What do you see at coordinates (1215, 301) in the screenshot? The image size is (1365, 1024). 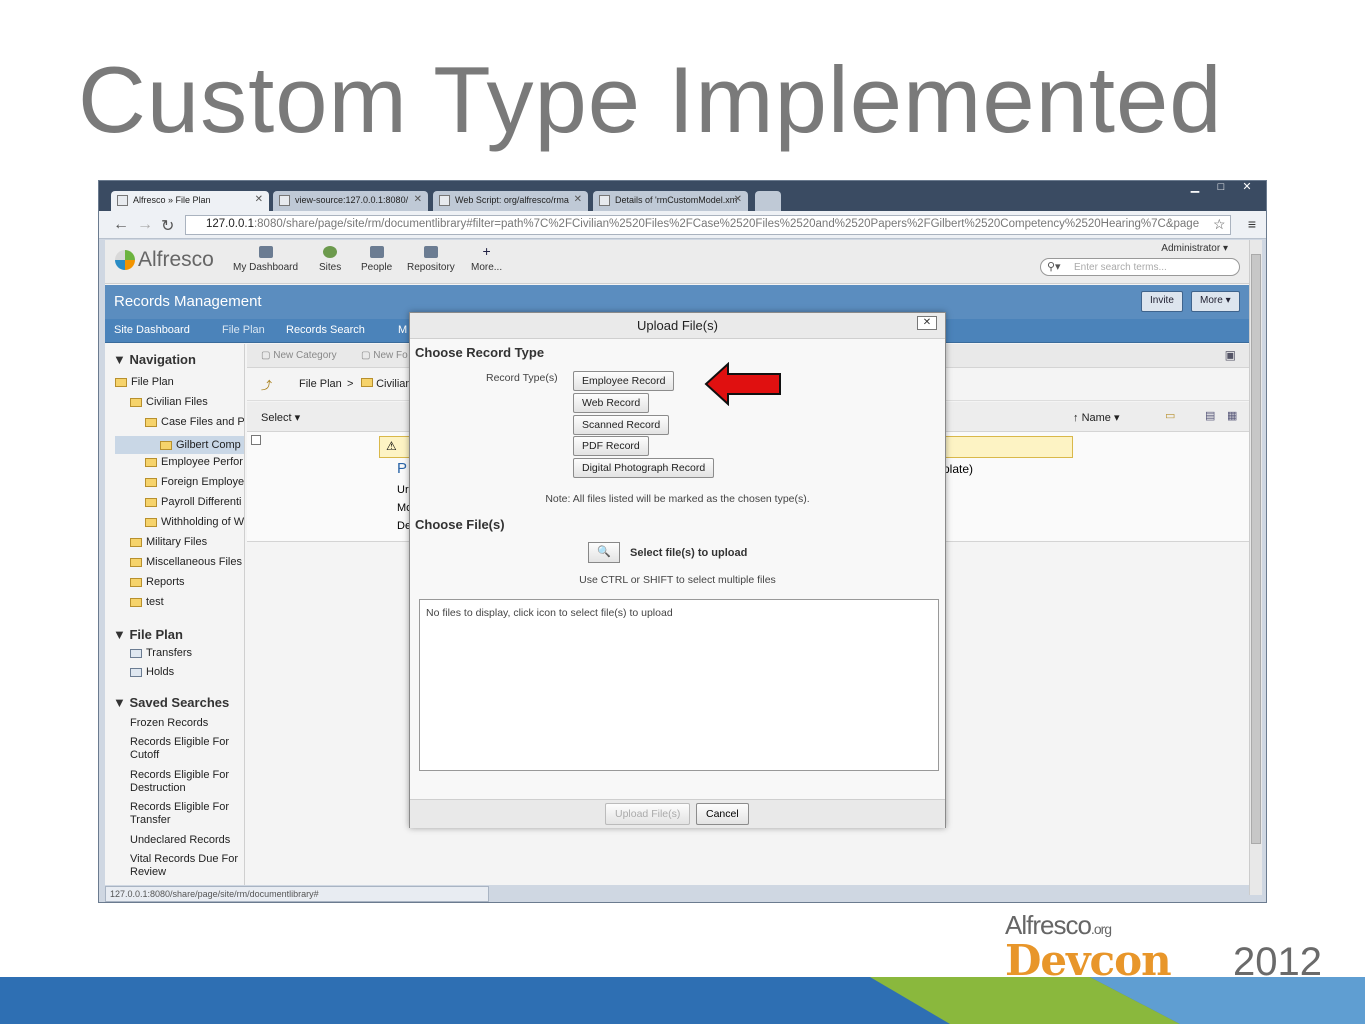 I see `more-button: More ▾` at bounding box center [1215, 301].